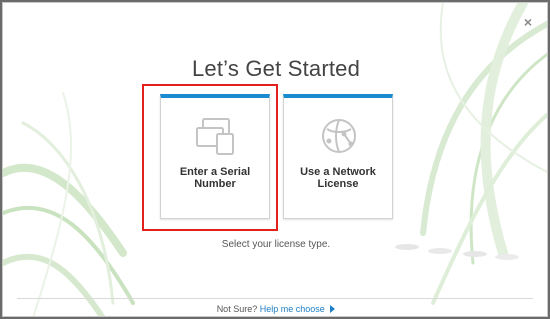  What do you see at coordinates (215, 184) in the screenshot?
I see `serial-option-label-line2: Number` at bounding box center [215, 184].